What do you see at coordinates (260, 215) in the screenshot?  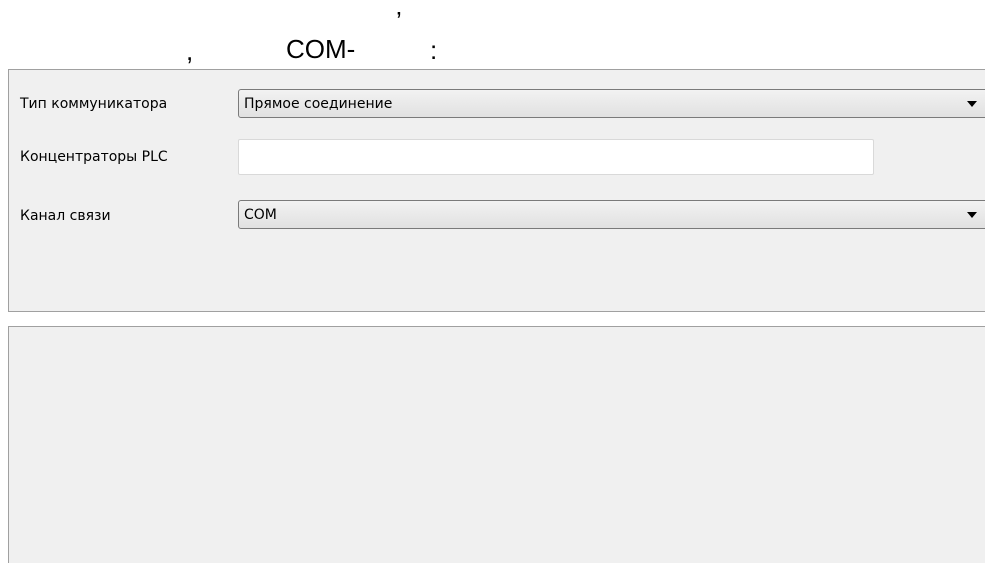 I see `channel-value: COM` at bounding box center [260, 215].